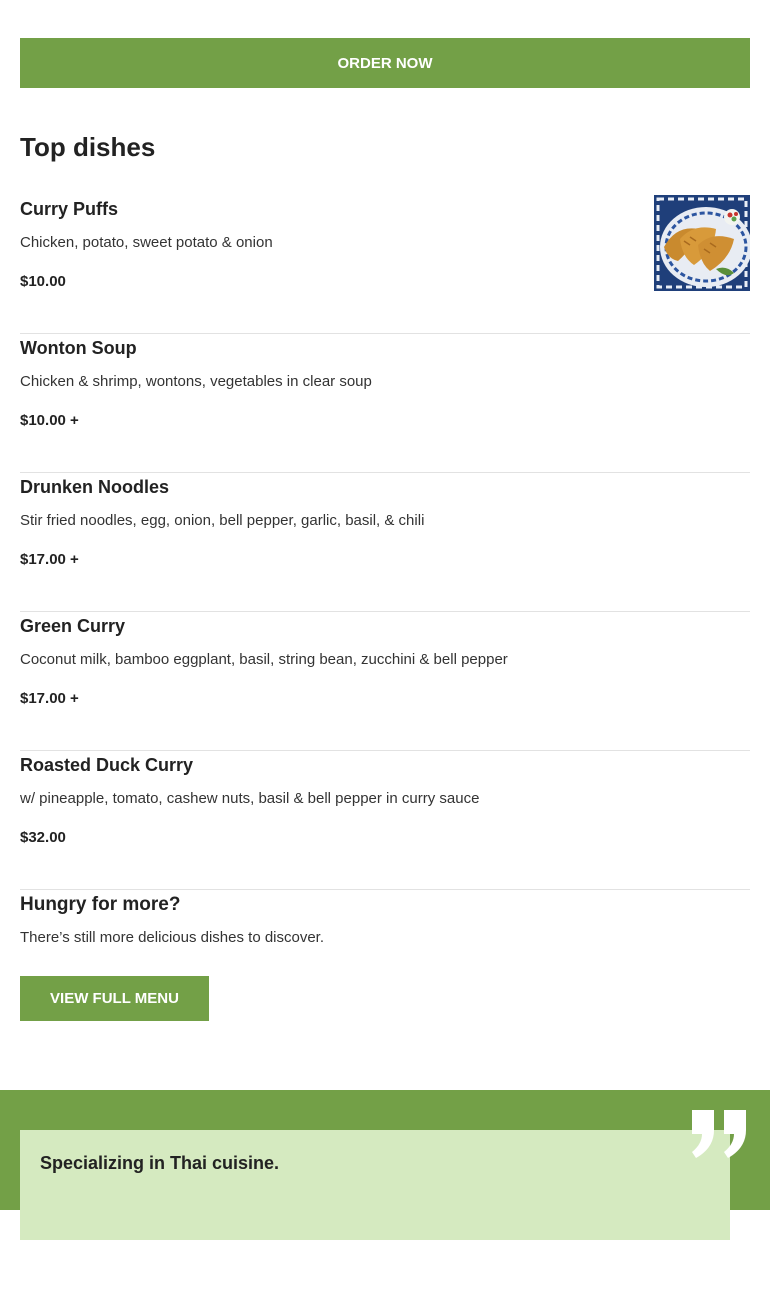 This screenshot has width=770, height=1290. I want to click on dish-name: Wonton Soup, so click(78, 348).